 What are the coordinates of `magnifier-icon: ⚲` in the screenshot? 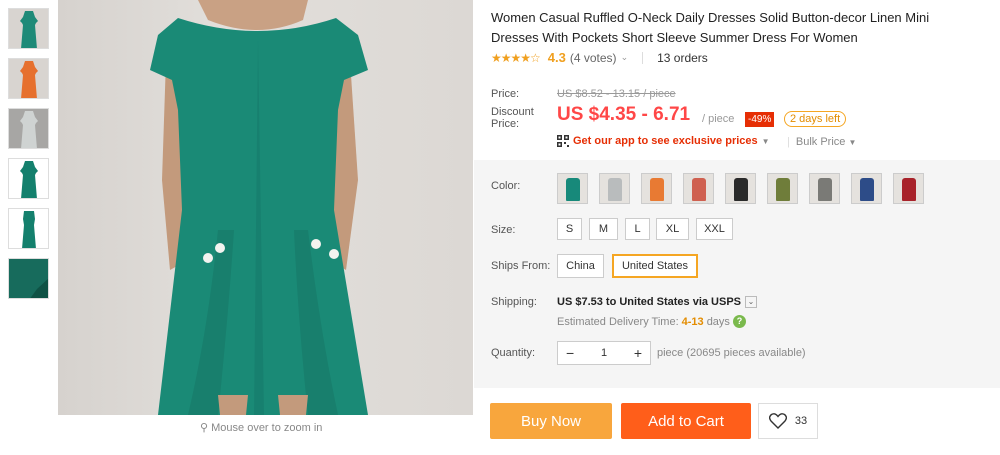 It's located at (204, 428).